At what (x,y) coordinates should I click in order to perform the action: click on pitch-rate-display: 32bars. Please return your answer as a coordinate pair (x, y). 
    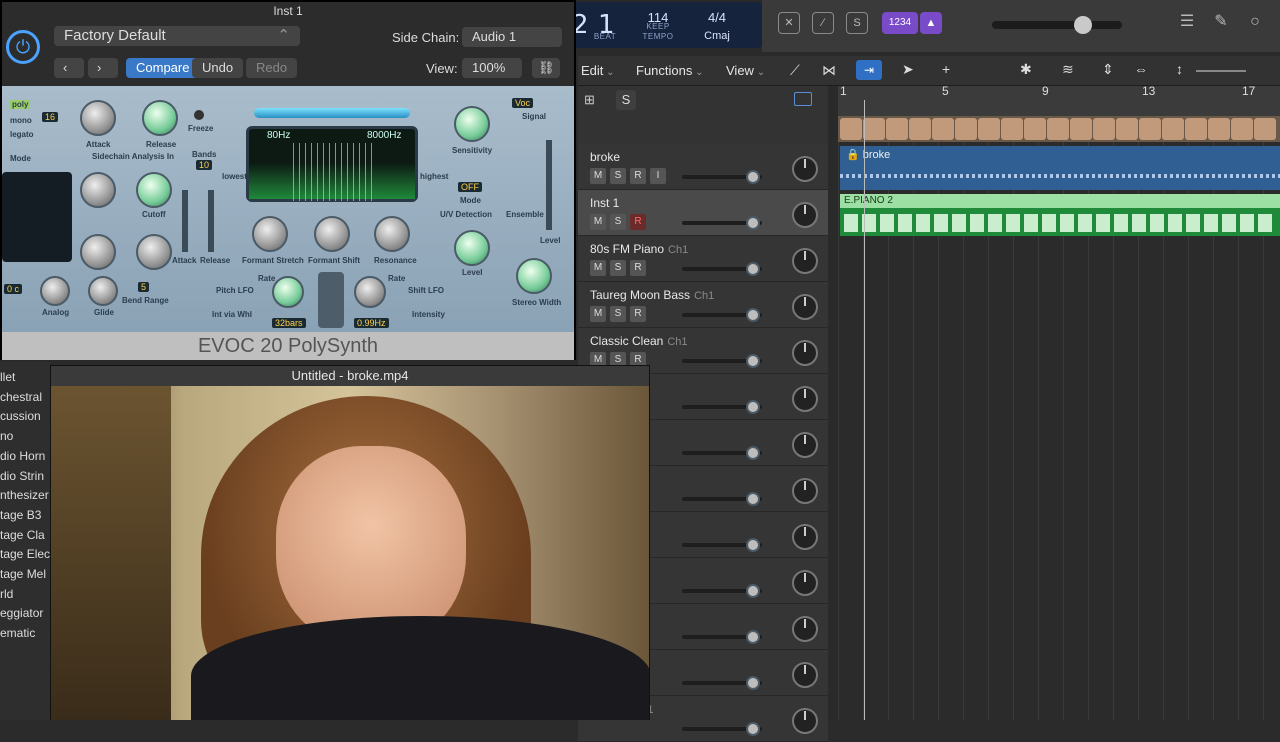
    Looking at the image, I should click on (289, 323).